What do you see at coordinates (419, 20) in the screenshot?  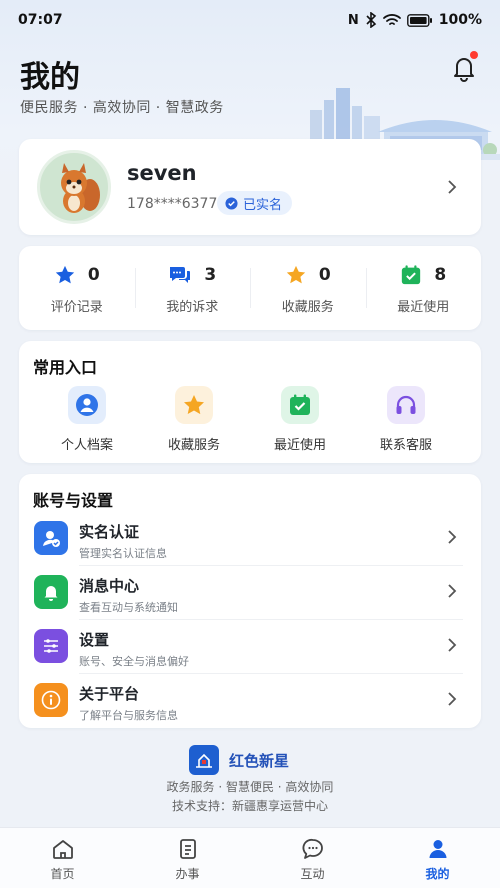 I see `battery-icon` at bounding box center [419, 20].